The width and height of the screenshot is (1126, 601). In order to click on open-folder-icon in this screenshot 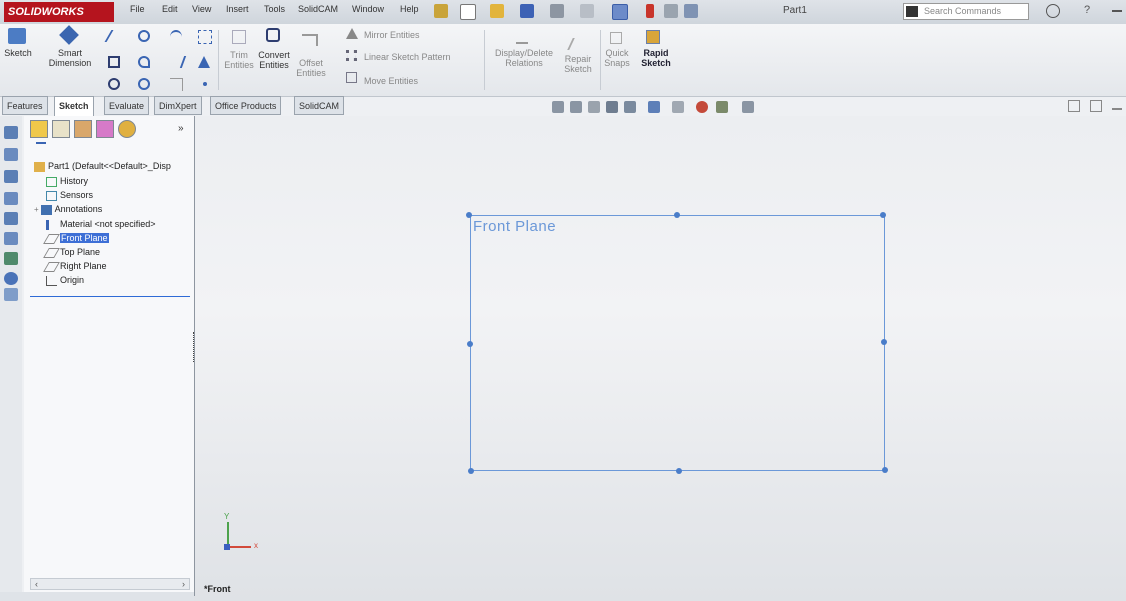, I will do `click(497, 11)`.